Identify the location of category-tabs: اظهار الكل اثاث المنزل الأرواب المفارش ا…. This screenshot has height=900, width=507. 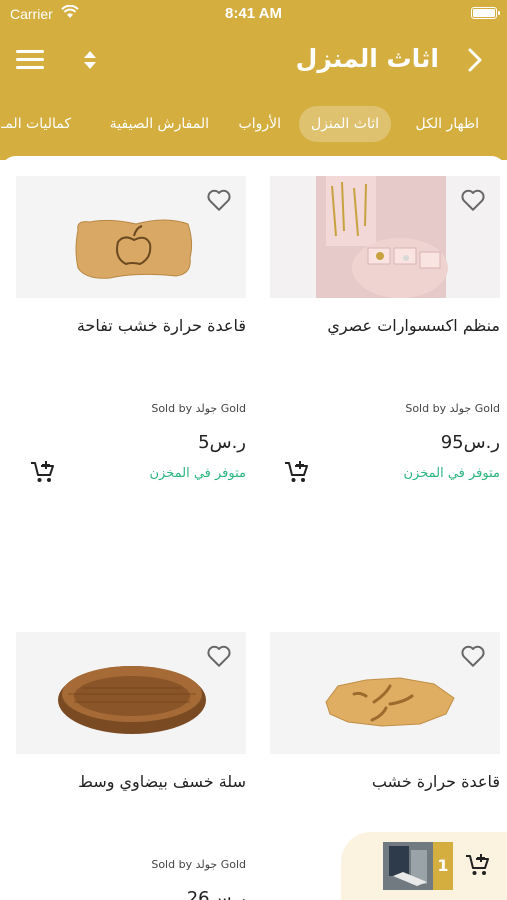
(253, 126).